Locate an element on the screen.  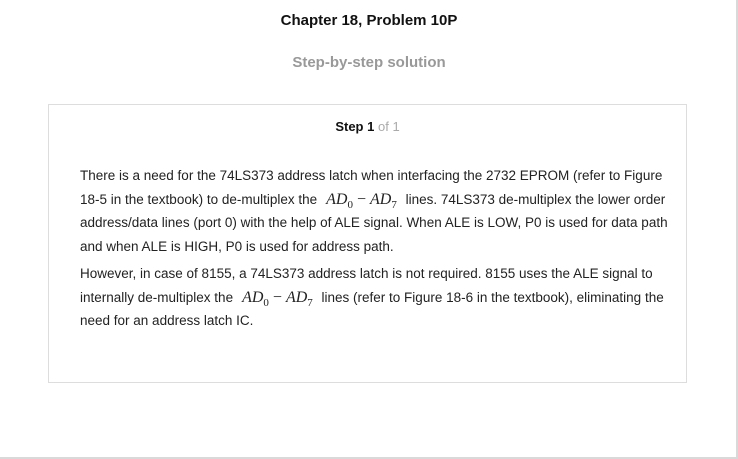
step-label: Step is located at coordinates (349, 126).